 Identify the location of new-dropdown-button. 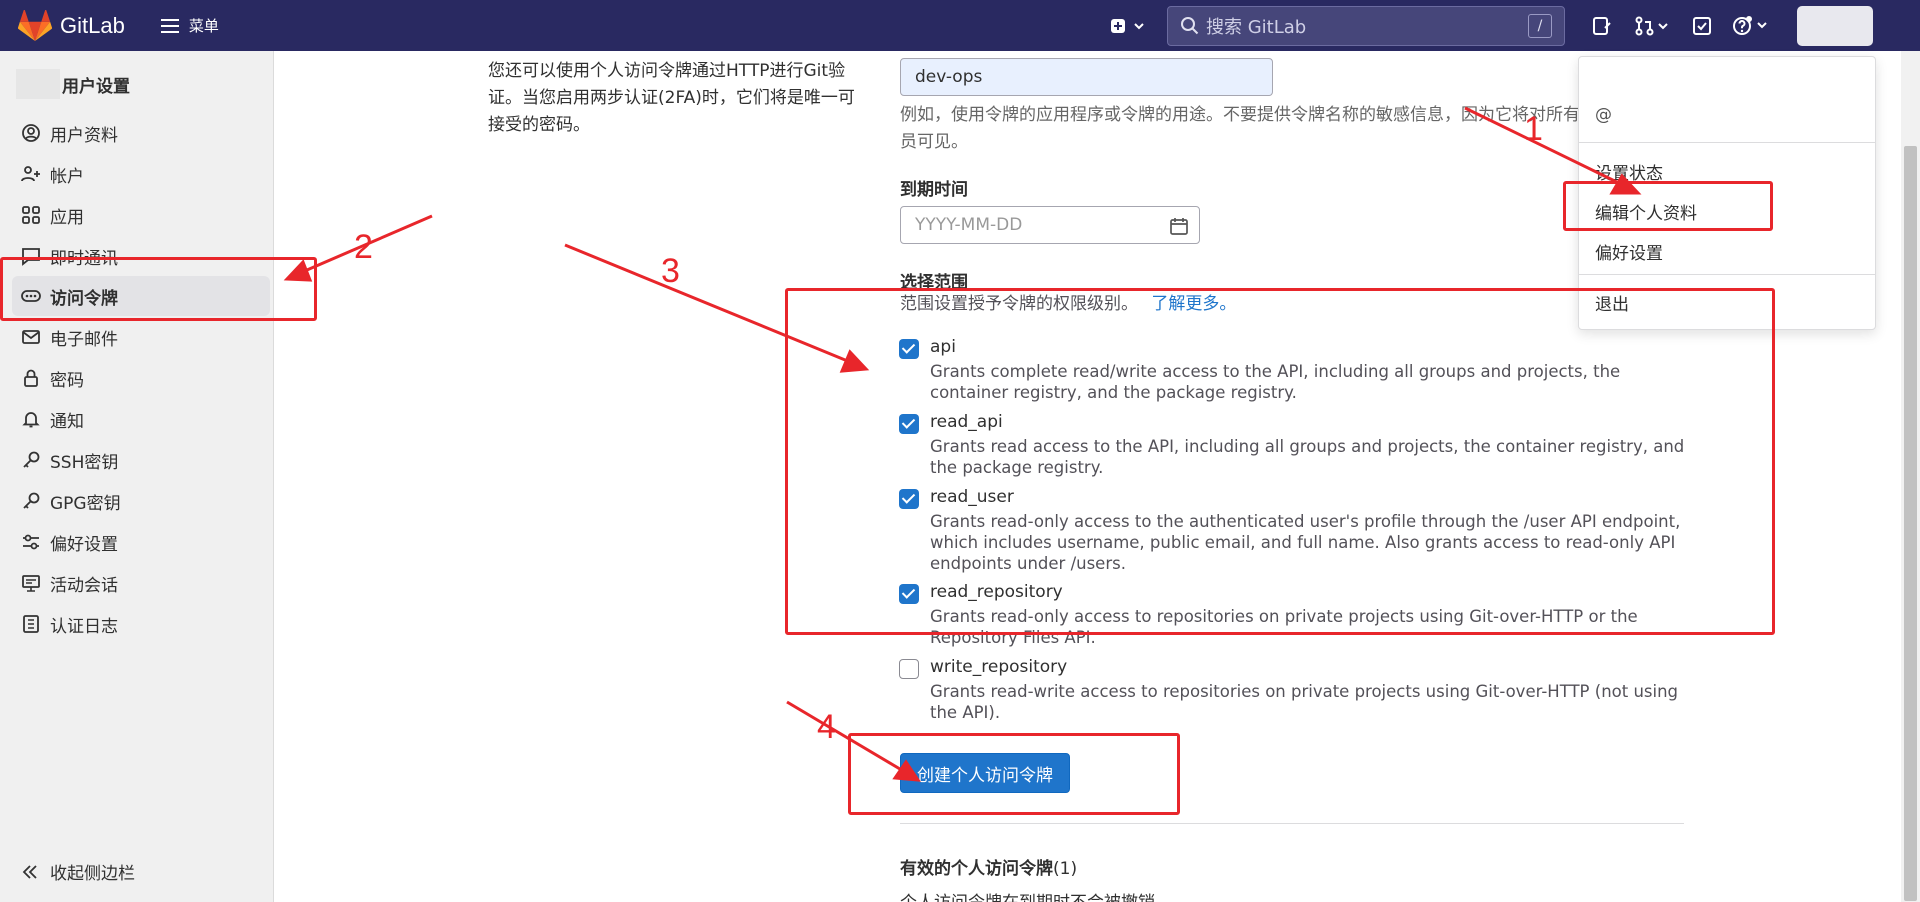
(1130, 25).